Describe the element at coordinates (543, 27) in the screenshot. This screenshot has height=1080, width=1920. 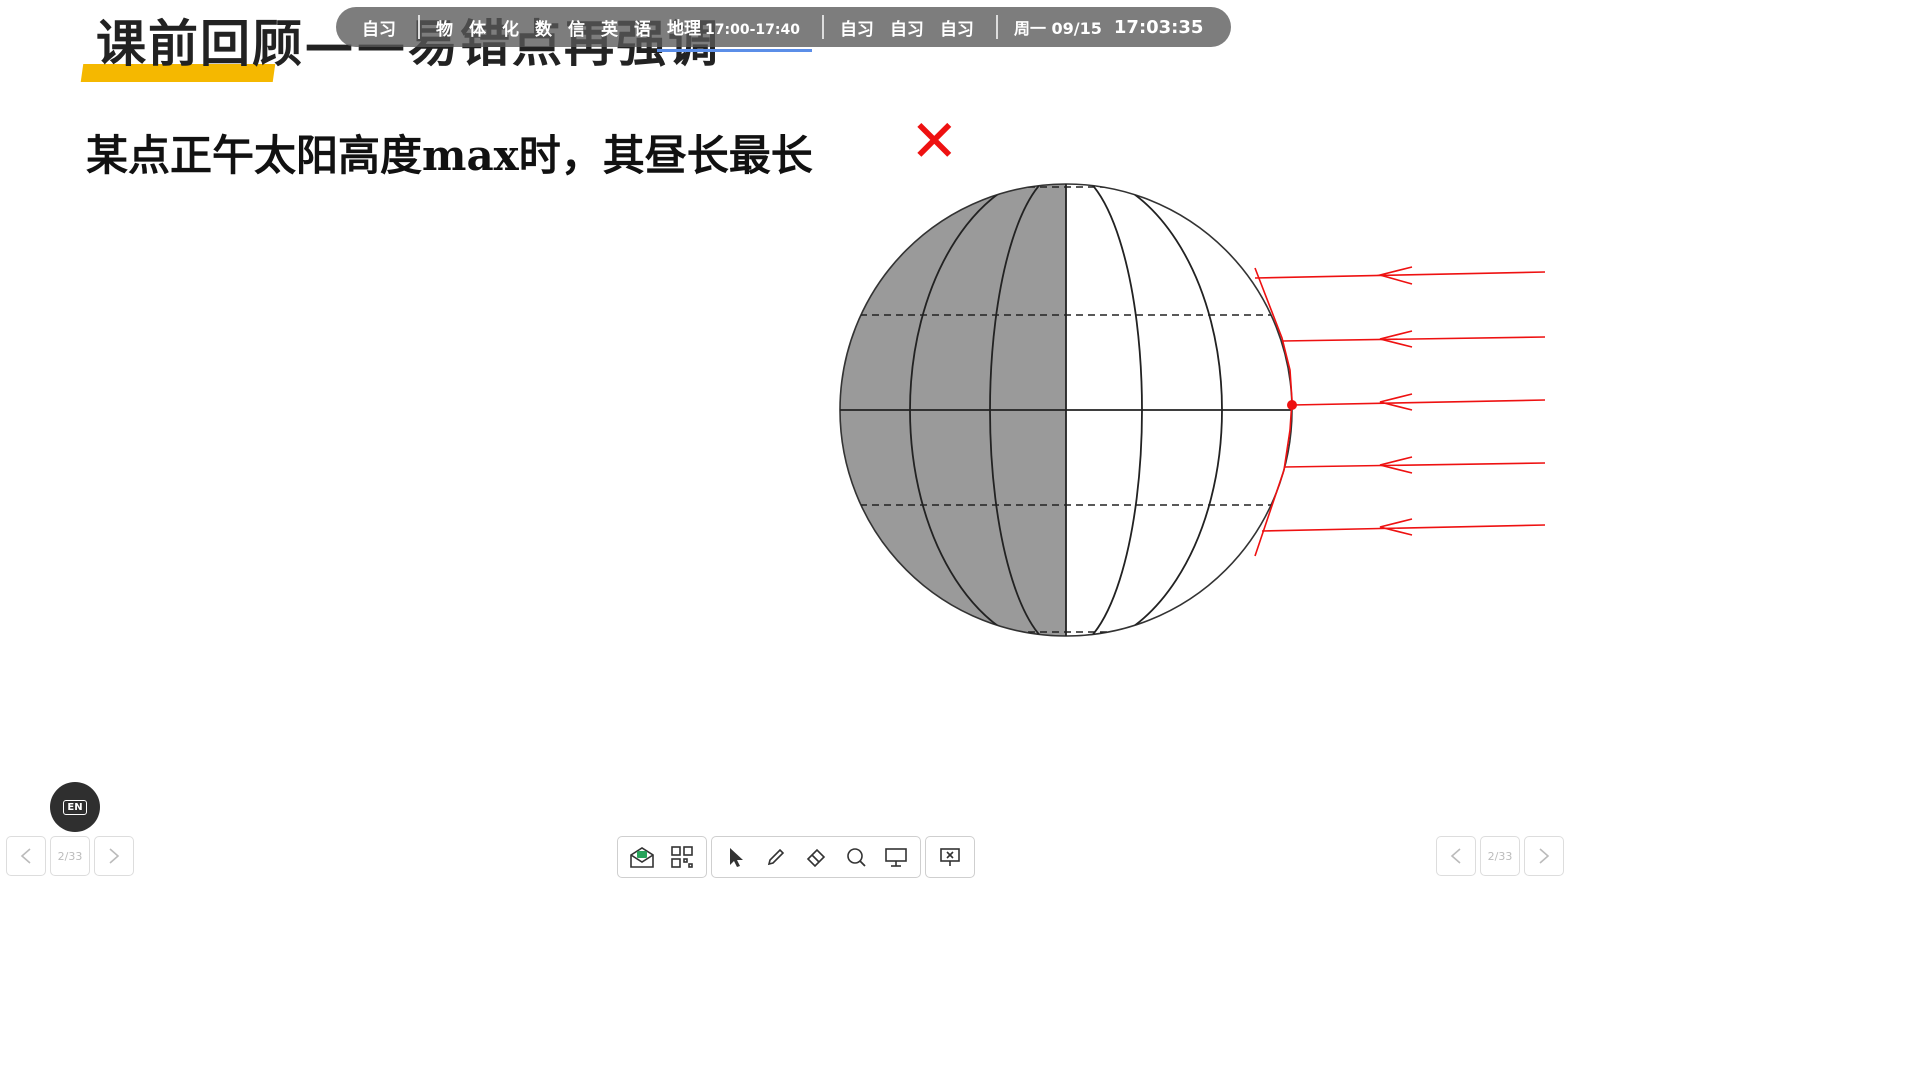
I see `schedule-subject: 数` at that location.